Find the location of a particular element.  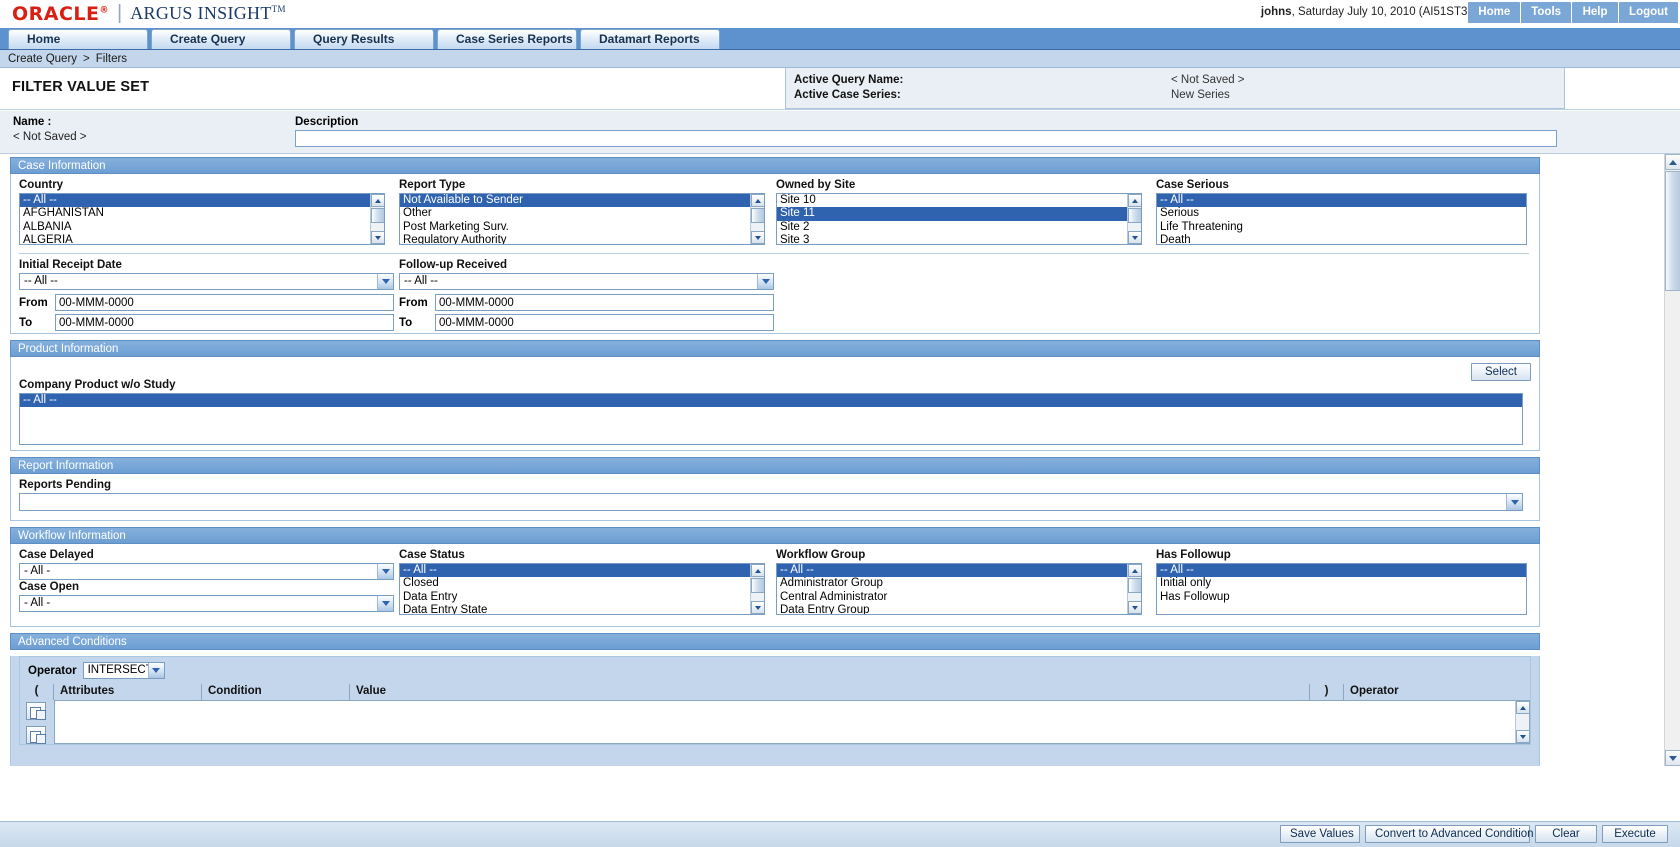

page-scroll-thumb is located at coordinates (1672, 231).